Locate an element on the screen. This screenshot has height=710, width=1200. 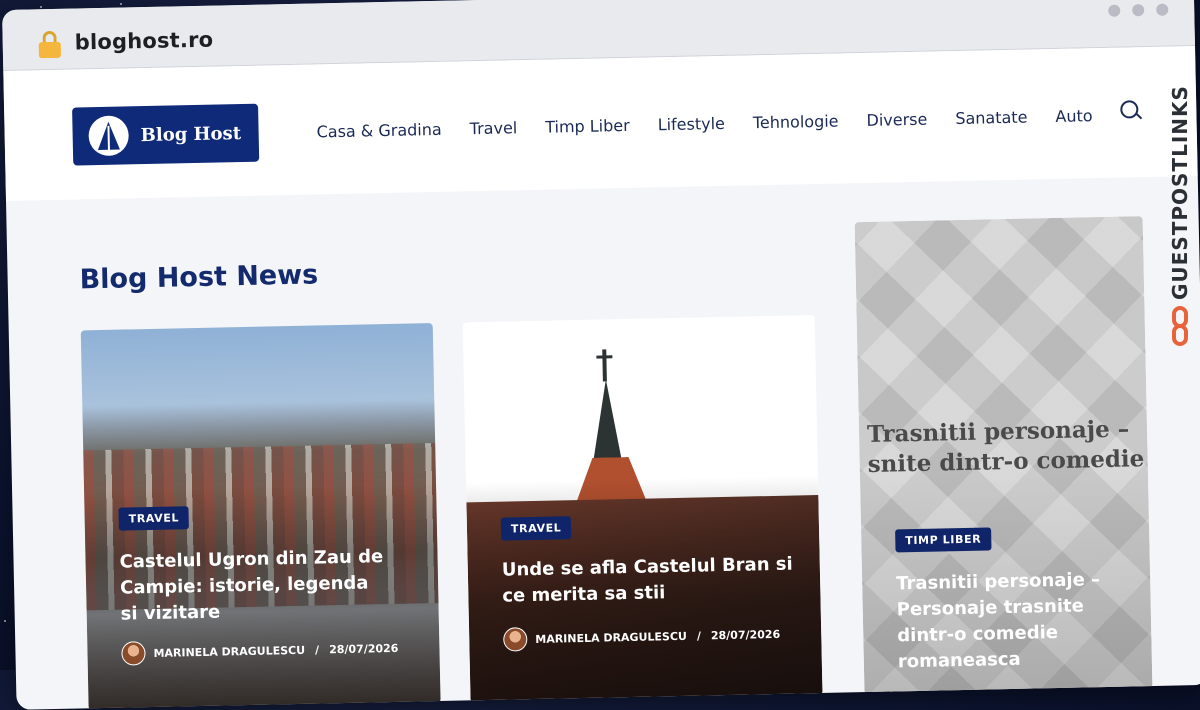
nav-item-lifestyle: Lifestyle is located at coordinates (692, 124).